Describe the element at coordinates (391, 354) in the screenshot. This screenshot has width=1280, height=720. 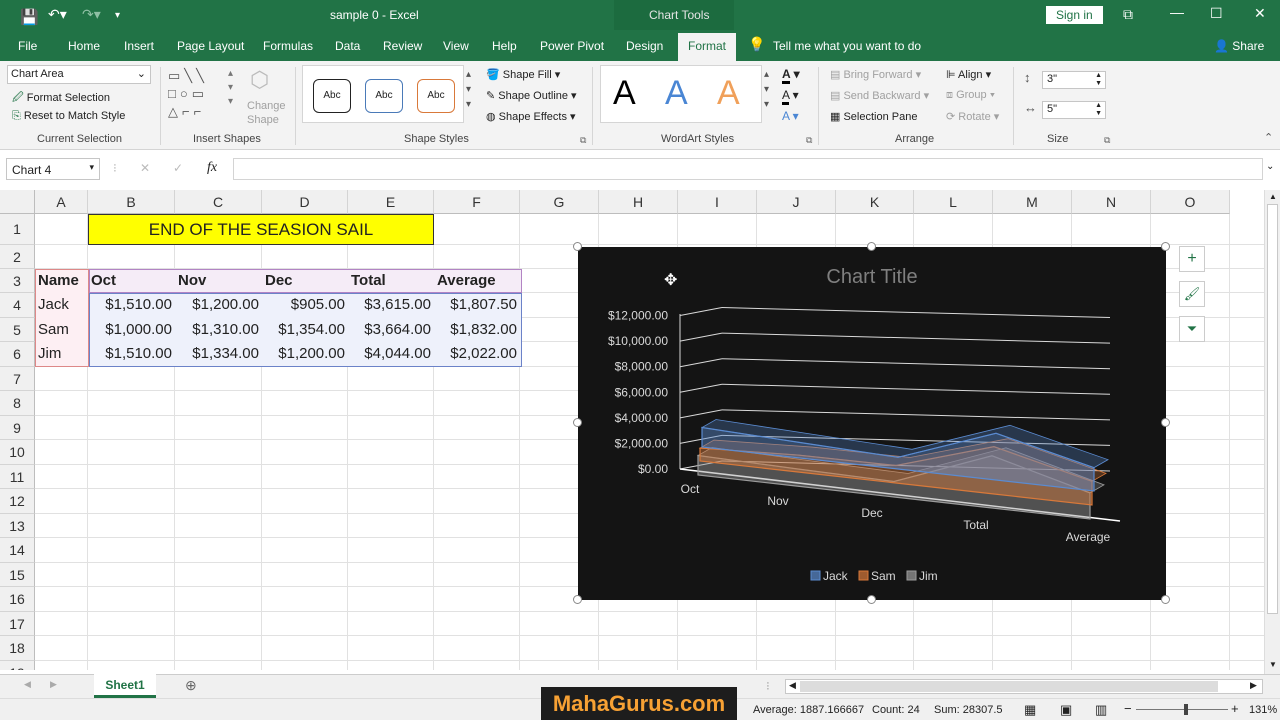
I see `data-cell: $4,044.00` at that location.